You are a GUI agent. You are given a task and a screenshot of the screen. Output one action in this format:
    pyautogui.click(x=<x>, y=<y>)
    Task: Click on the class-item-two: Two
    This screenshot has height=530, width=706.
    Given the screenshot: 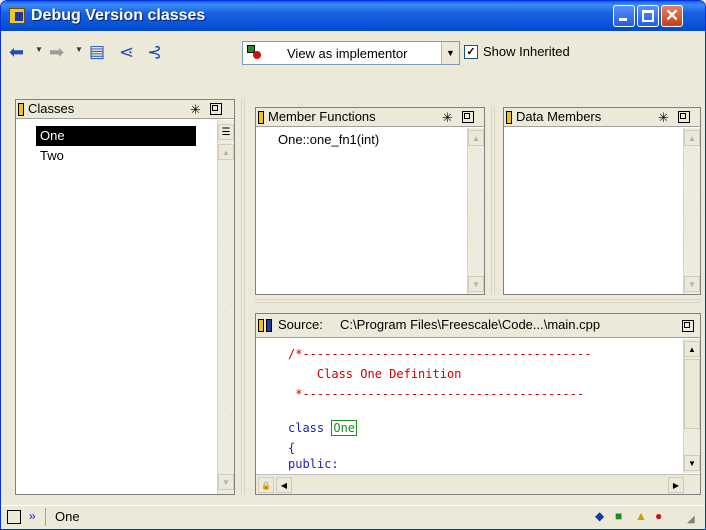 What is the action you would take?
    pyautogui.click(x=116, y=156)
    